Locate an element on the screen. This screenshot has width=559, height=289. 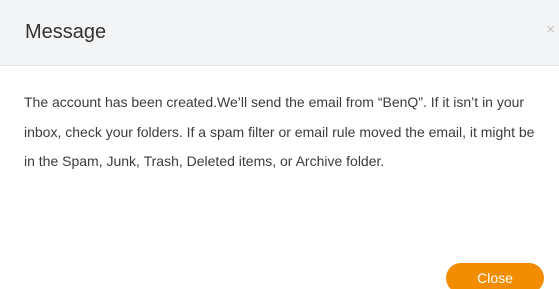
close-icon: × is located at coordinates (550, 30).